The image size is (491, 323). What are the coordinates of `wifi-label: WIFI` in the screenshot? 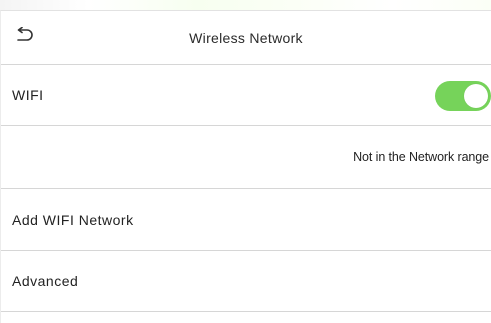 It's located at (28, 95).